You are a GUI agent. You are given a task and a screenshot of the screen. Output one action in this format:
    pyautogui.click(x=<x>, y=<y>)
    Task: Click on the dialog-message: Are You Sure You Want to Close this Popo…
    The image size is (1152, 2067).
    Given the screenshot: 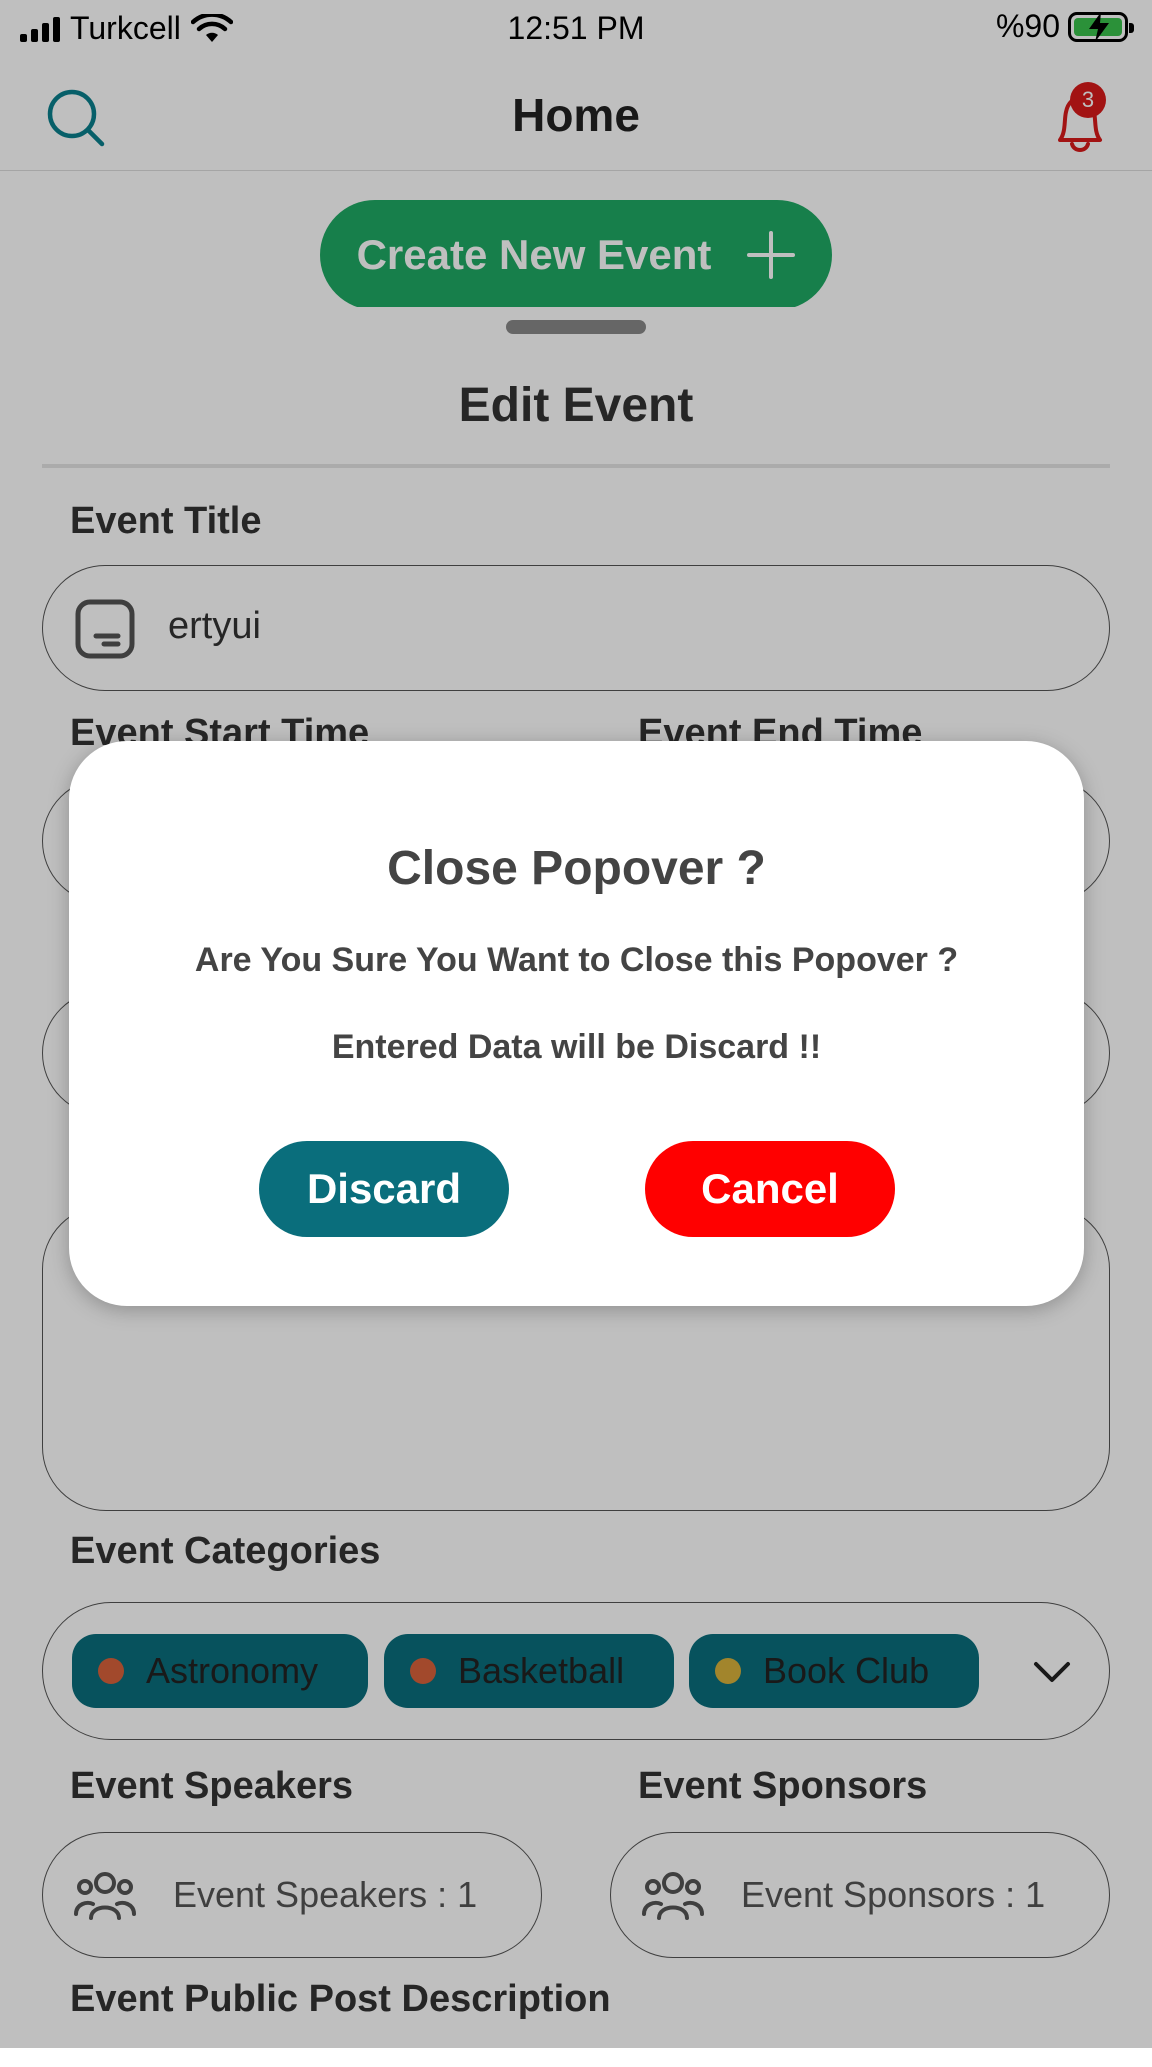 What is the action you would take?
    pyautogui.click(x=576, y=960)
    